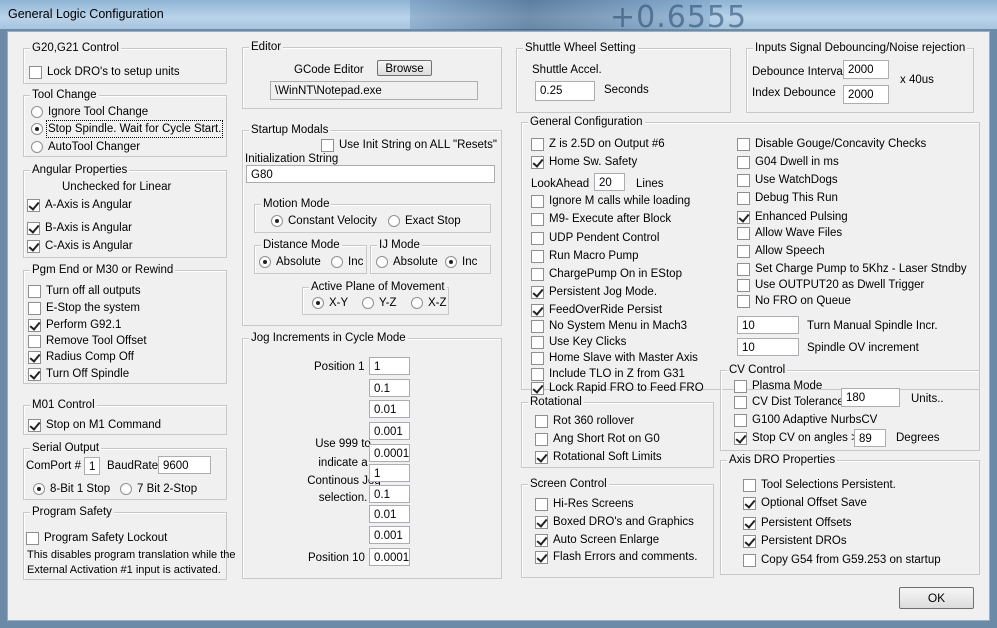  I want to click on auto-screen-enlarge-checkbox: Auto Screen Enlarge, so click(597, 540).